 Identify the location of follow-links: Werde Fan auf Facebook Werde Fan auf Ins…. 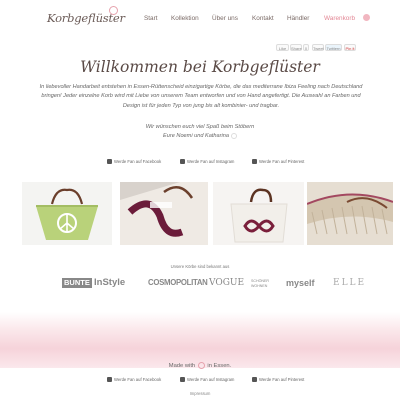
(200, 163).